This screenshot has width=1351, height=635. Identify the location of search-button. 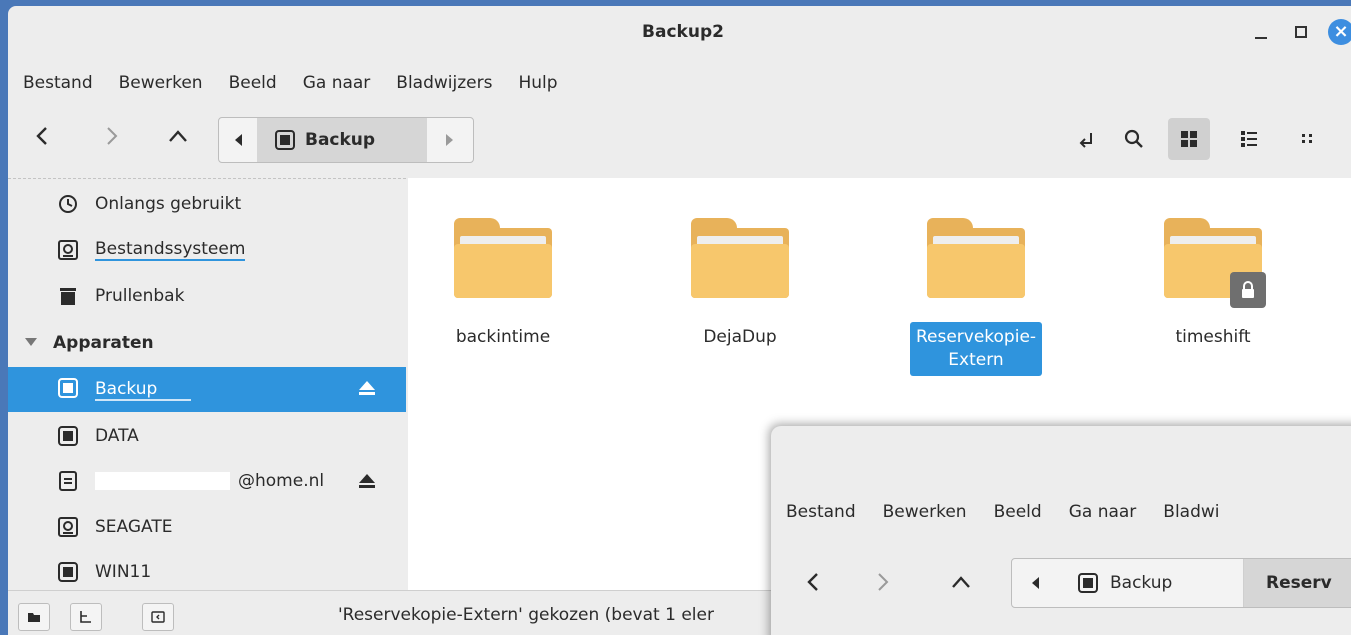
(1134, 139).